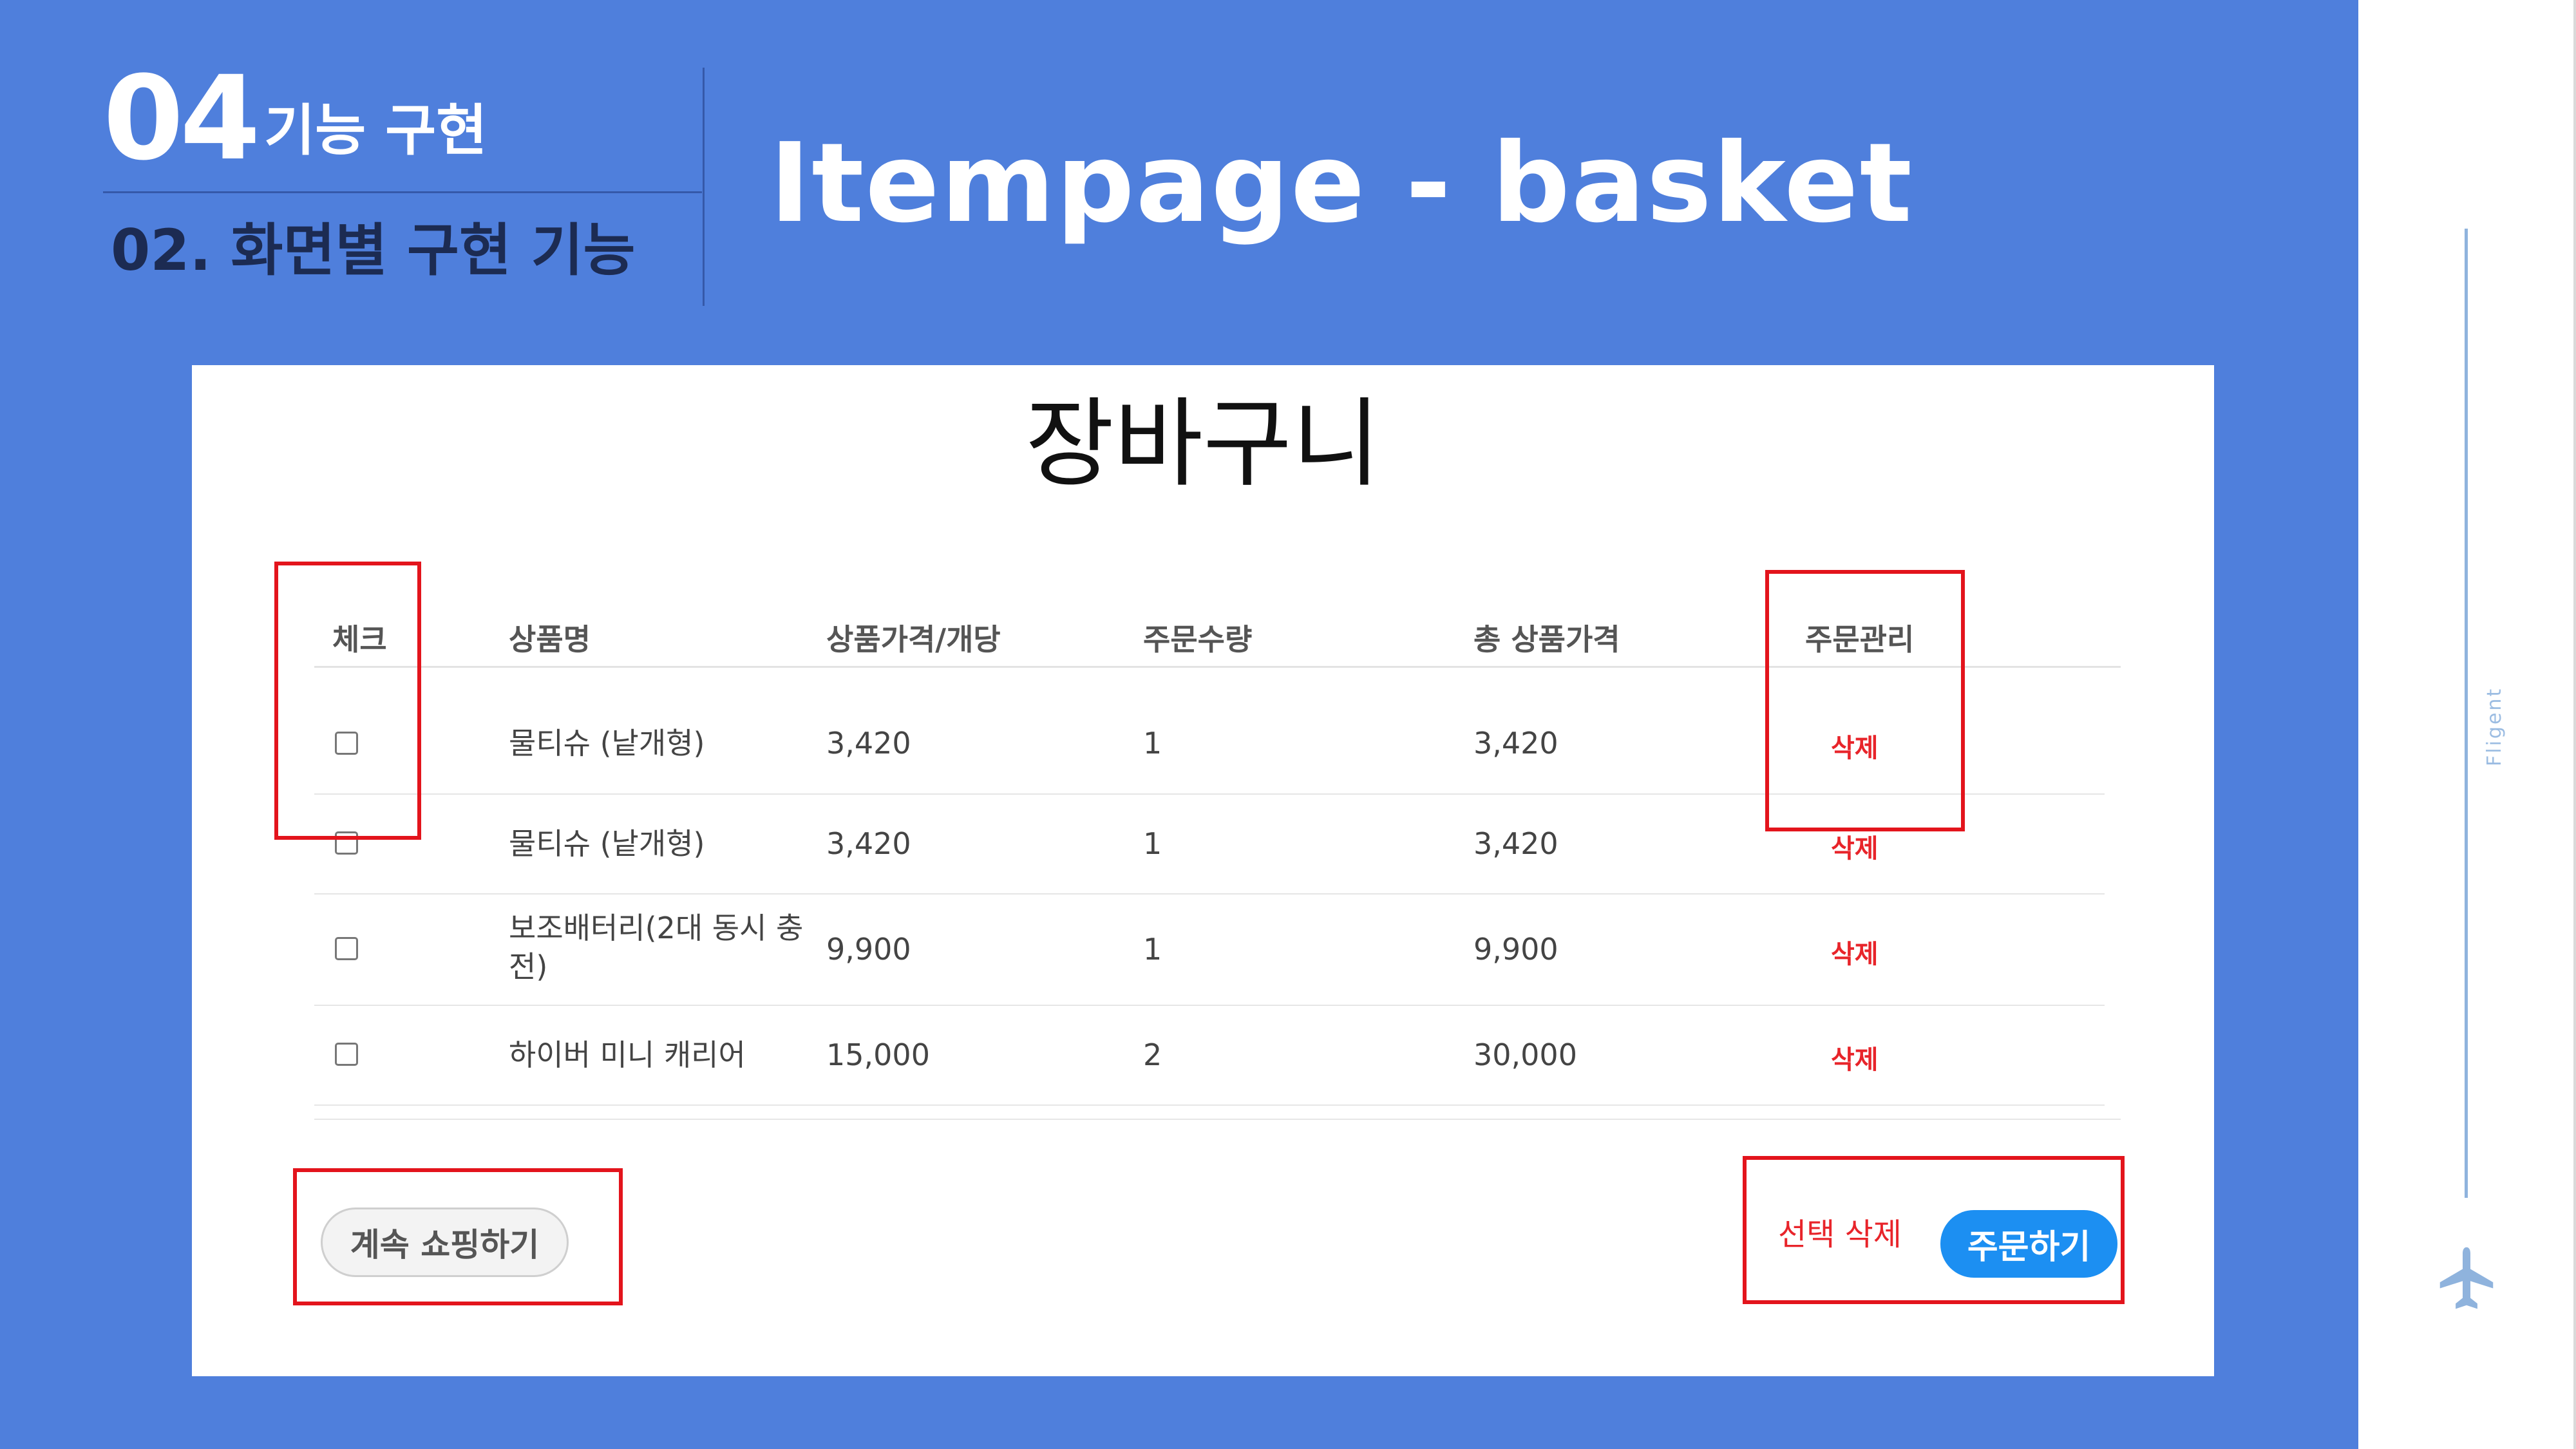 This screenshot has height=1449, width=2576. Describe the element at coordinates (1525, 1054) in the screenshot. I see `total-price: 30,000` at that location.